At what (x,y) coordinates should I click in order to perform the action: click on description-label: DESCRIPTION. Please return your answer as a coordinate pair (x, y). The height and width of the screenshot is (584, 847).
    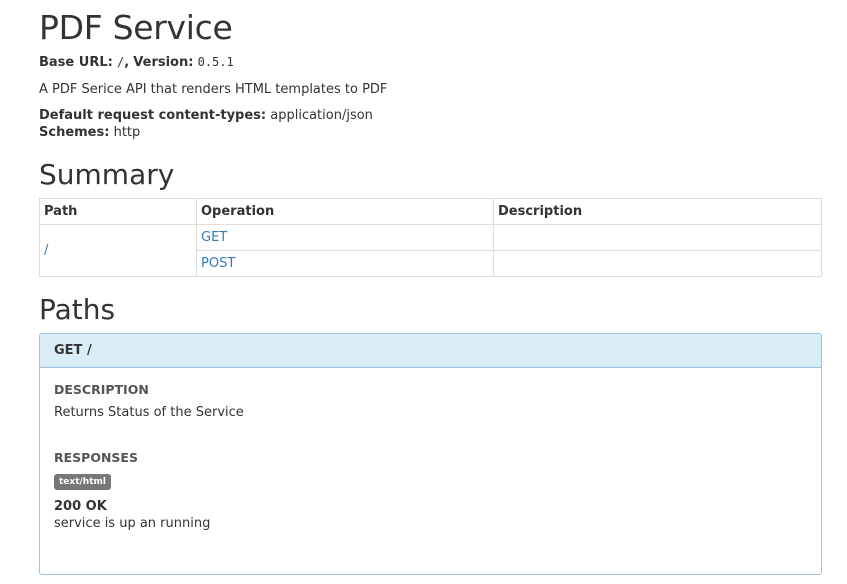
    Looking at the image, I should click on (101, 389).